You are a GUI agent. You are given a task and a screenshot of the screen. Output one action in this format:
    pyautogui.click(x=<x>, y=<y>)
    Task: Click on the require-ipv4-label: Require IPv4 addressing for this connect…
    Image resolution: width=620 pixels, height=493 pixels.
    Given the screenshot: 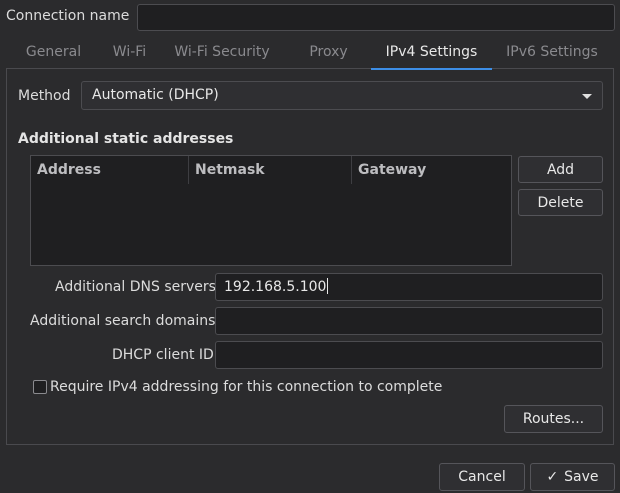 What is the action you would take?
    pyautogui.click(x=246, y=387)
    